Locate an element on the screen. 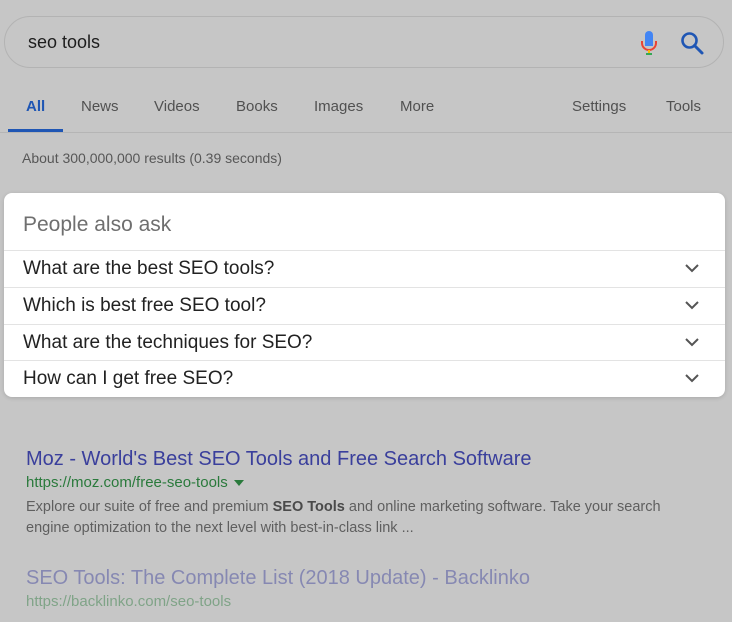  tabs-divider is located at coordinates (366, 132).